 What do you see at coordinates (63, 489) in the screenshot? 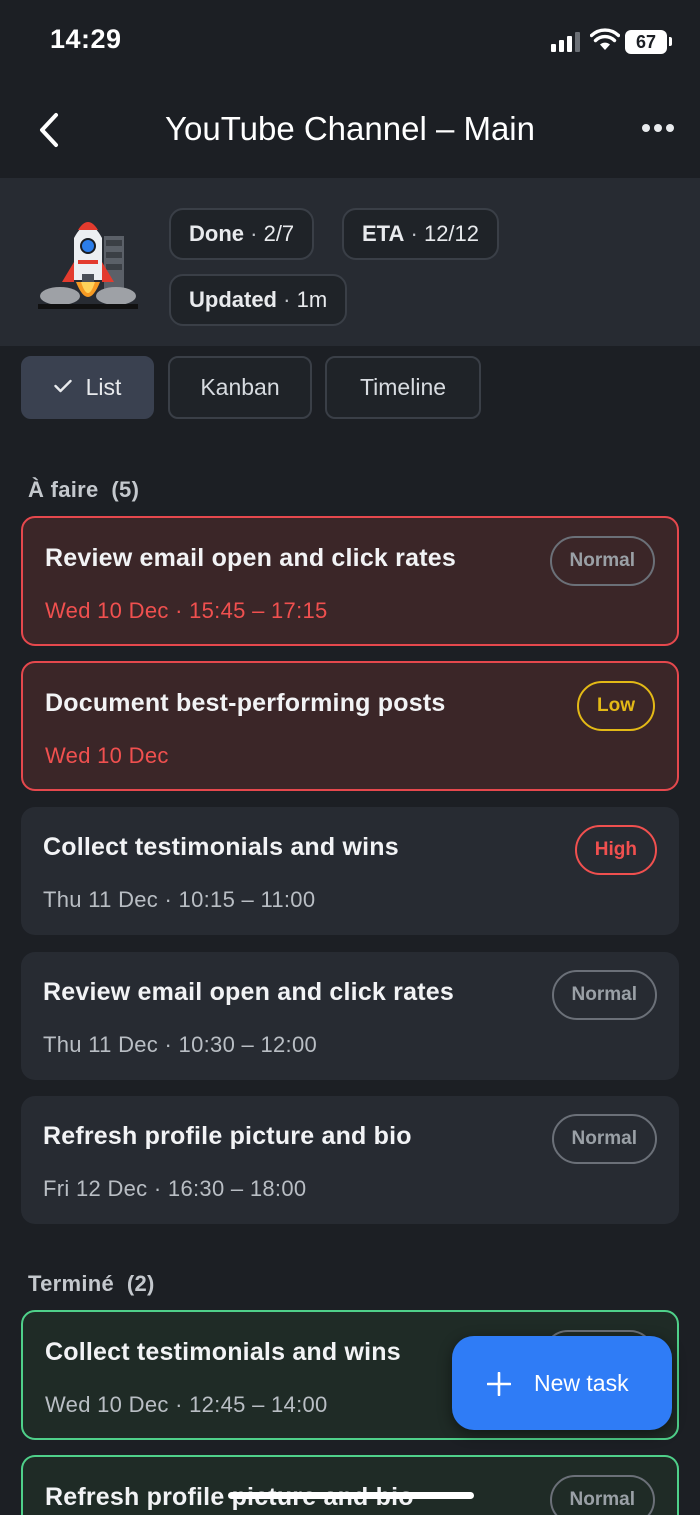
I see `section-title-todo: À faire` at bounding box center [63, 489].